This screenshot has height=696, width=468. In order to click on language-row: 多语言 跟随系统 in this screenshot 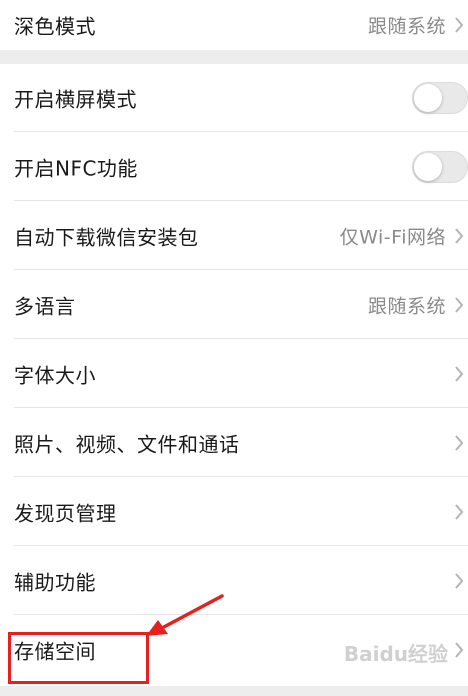, I will do `click(234, 305)`.